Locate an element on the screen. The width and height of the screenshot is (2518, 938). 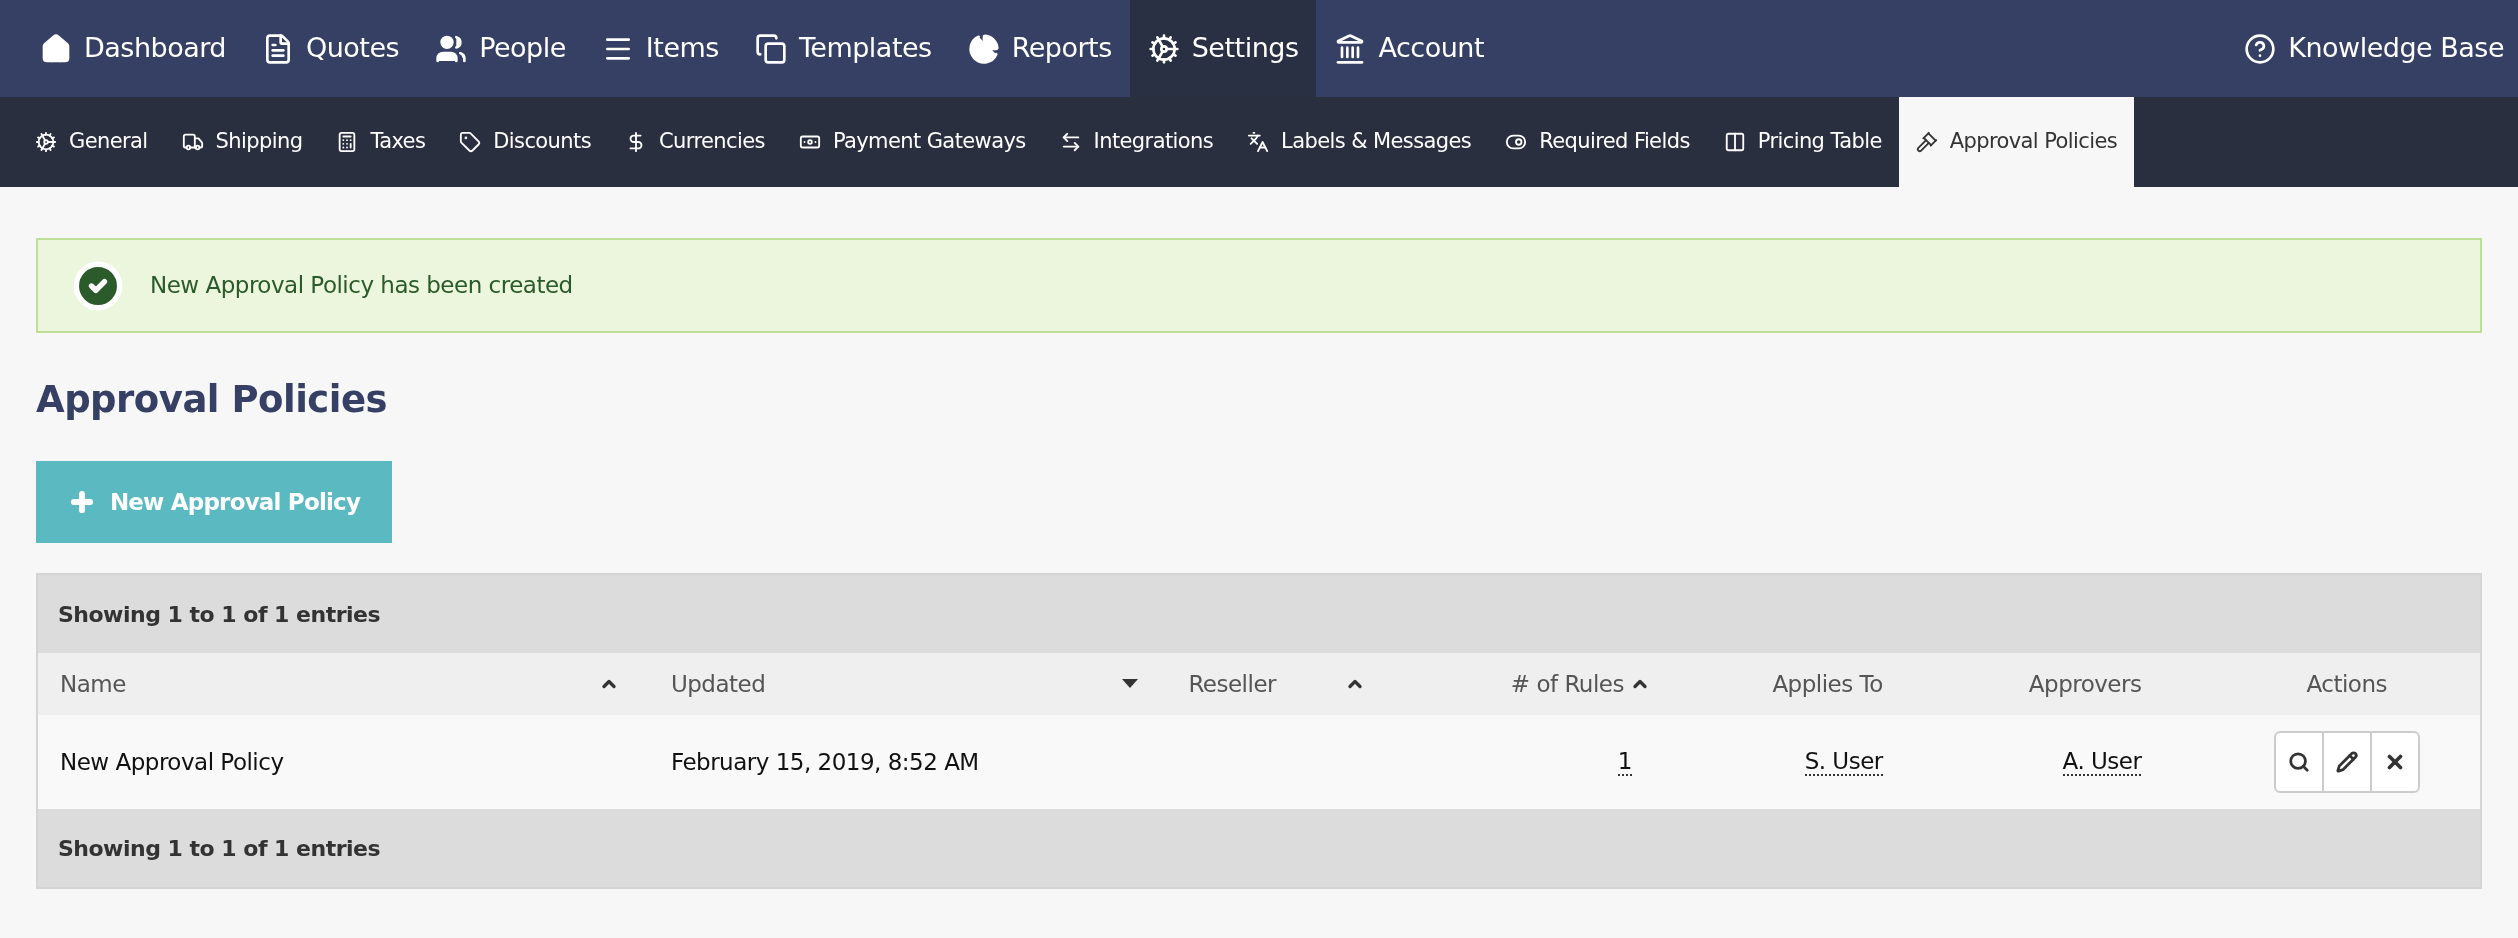
column-header: Updated is located at coordinates (718, 684).